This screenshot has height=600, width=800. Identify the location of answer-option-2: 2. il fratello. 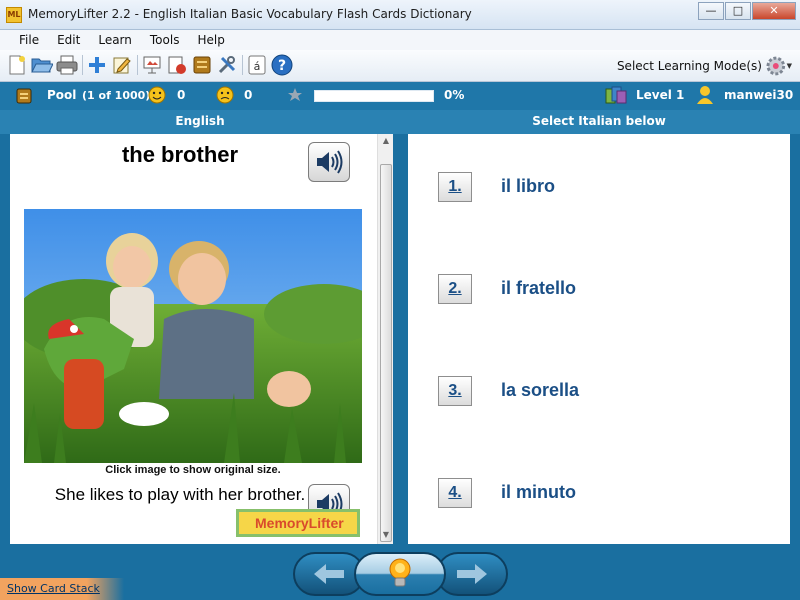
(603, 289).